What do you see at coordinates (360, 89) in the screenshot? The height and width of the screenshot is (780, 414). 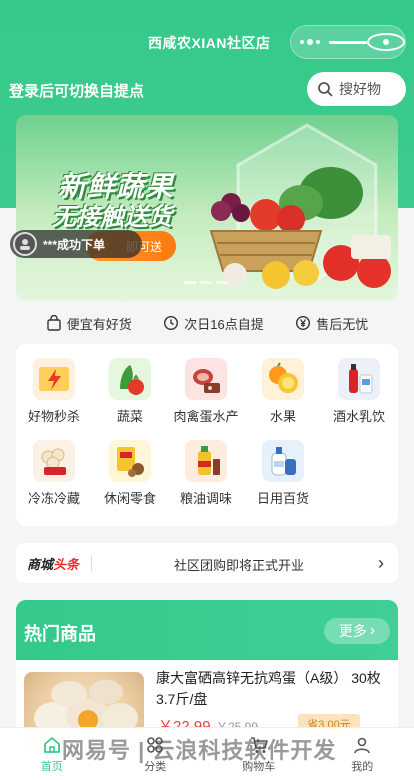 I see `search-placeholder: 搜好物` at bounding box center [360, 89].